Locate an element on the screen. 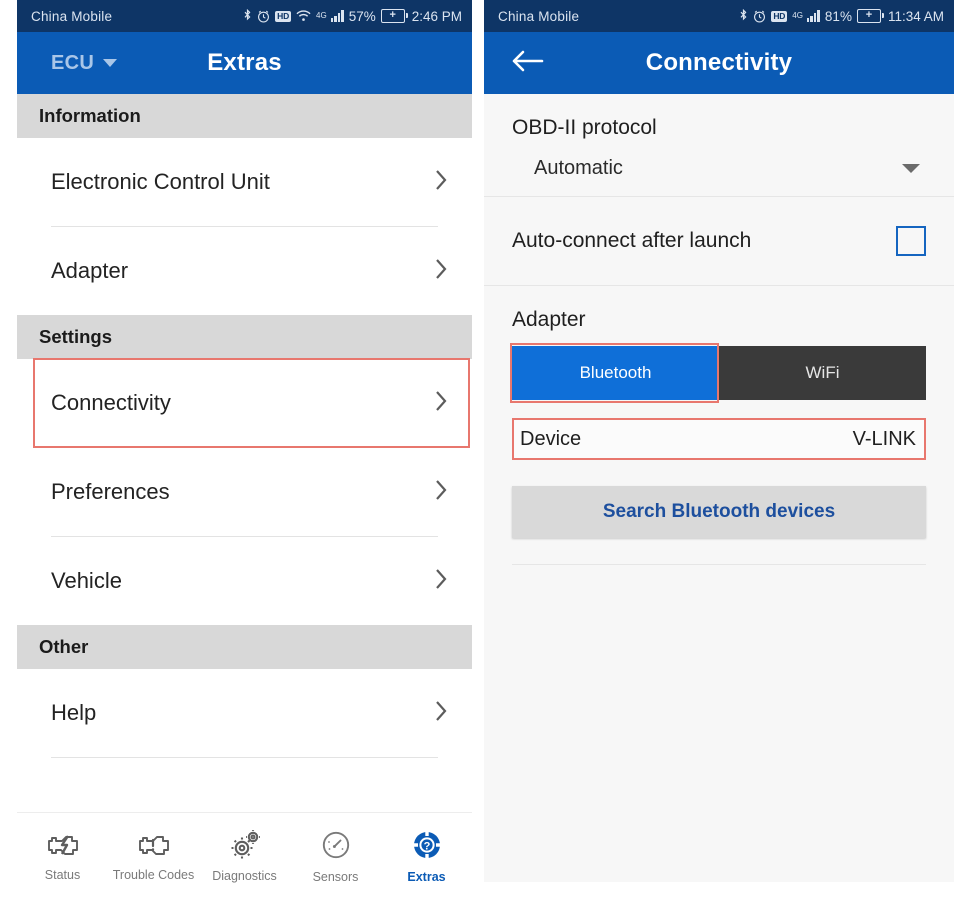  device-row: Device V-LINK is located at coordinates (719, 439).